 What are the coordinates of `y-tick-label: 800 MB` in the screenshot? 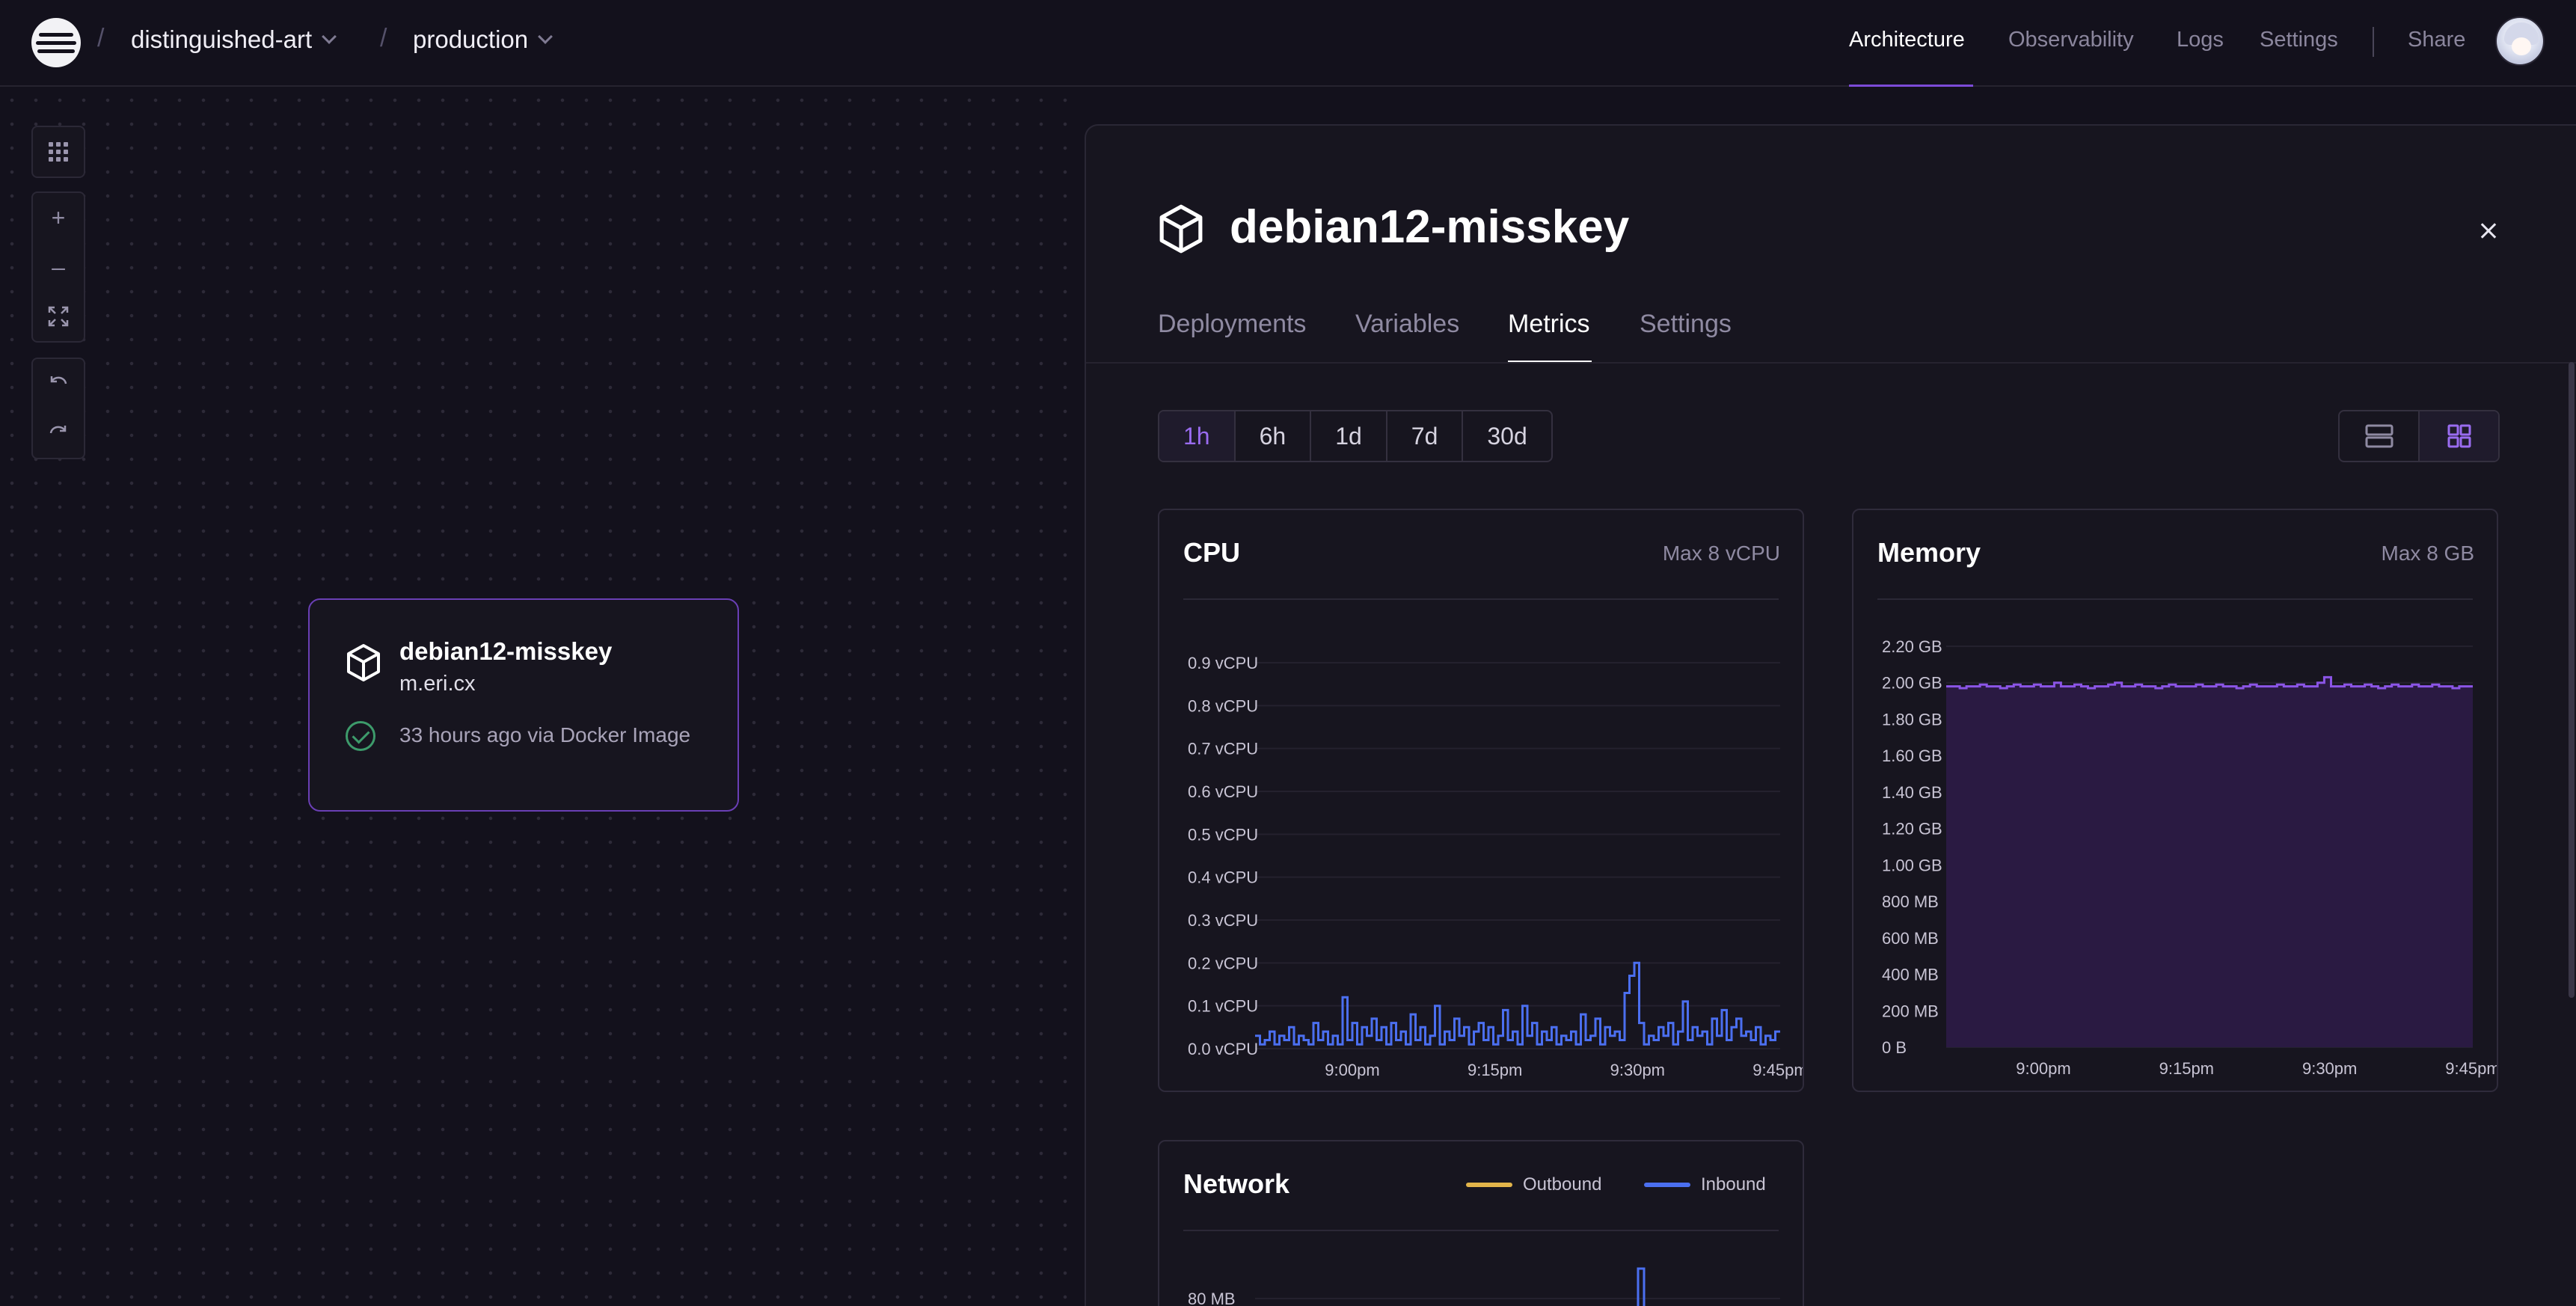 It's located at (1910, 901).